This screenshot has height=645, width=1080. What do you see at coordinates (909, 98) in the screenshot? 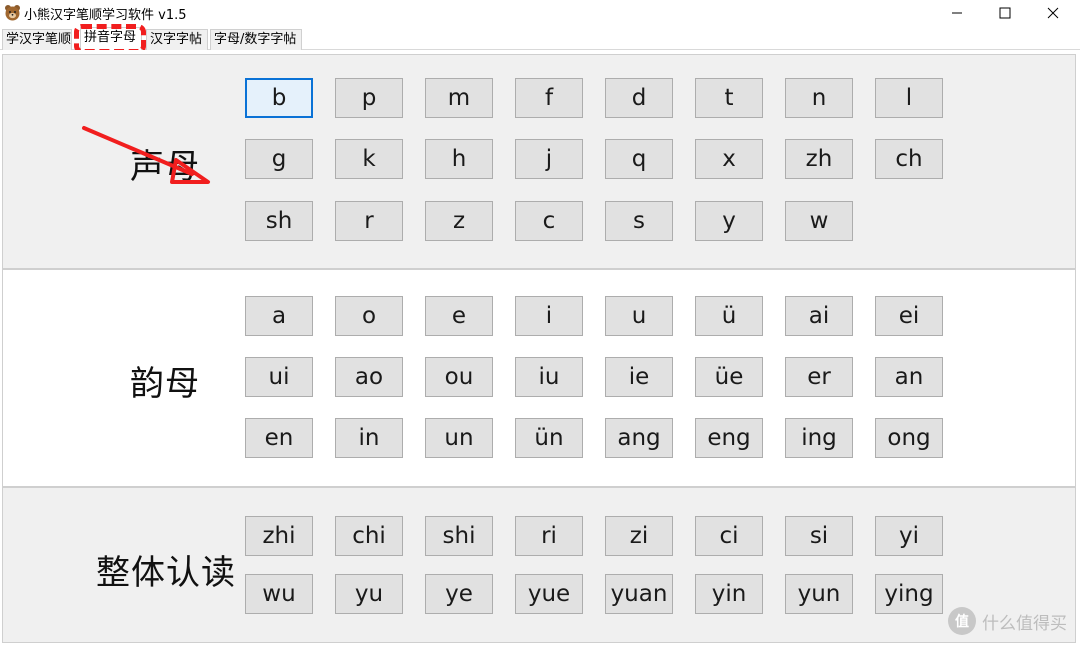
I see `key-initials-7: l` at bounding box center [909, 98].